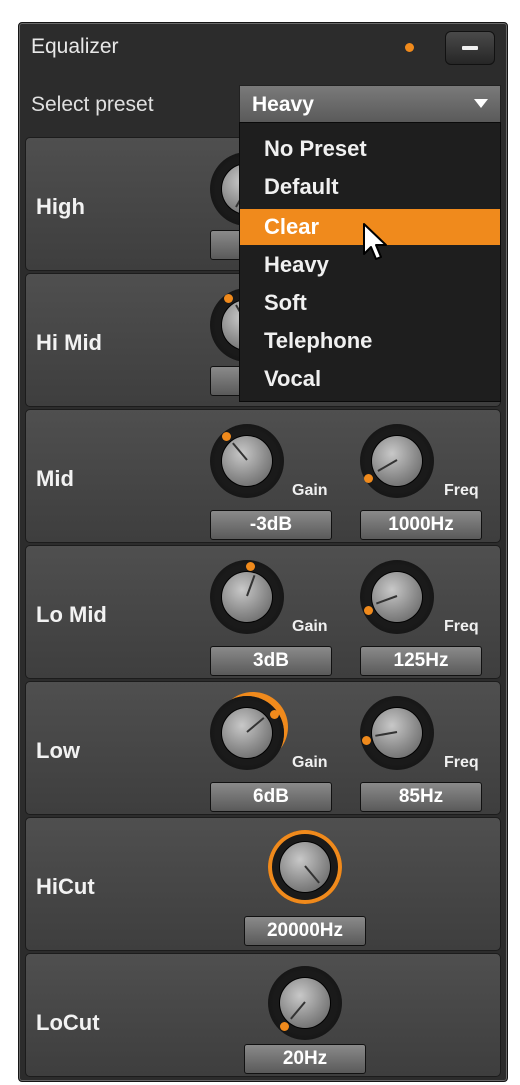  I want to click on lo-mid-gain-value: 3dB, so click(271, 661).